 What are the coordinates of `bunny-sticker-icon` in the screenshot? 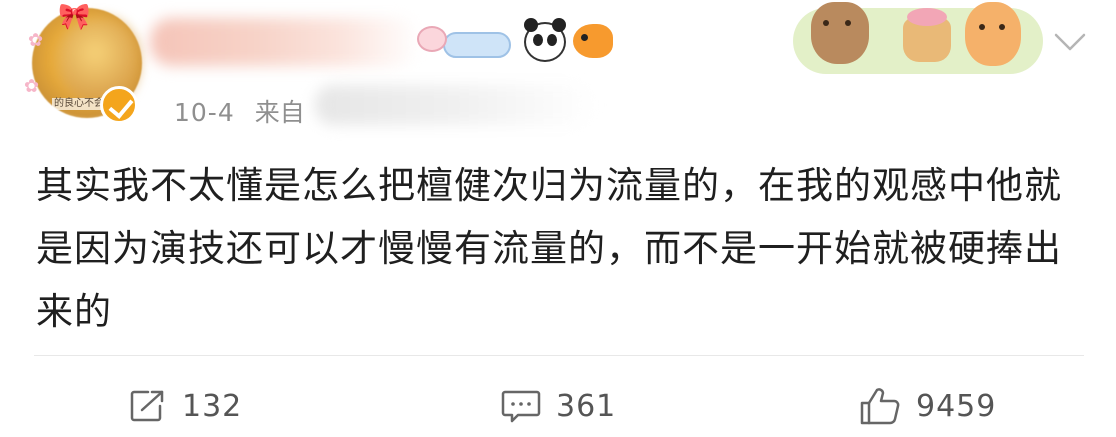 It's located at (464, 42).